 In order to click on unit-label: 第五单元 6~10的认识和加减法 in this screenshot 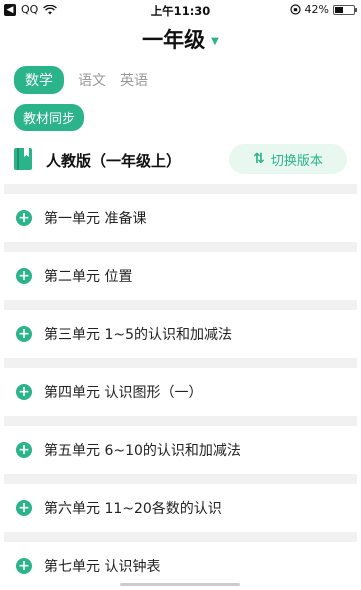, I will do `click(142, 451)`.